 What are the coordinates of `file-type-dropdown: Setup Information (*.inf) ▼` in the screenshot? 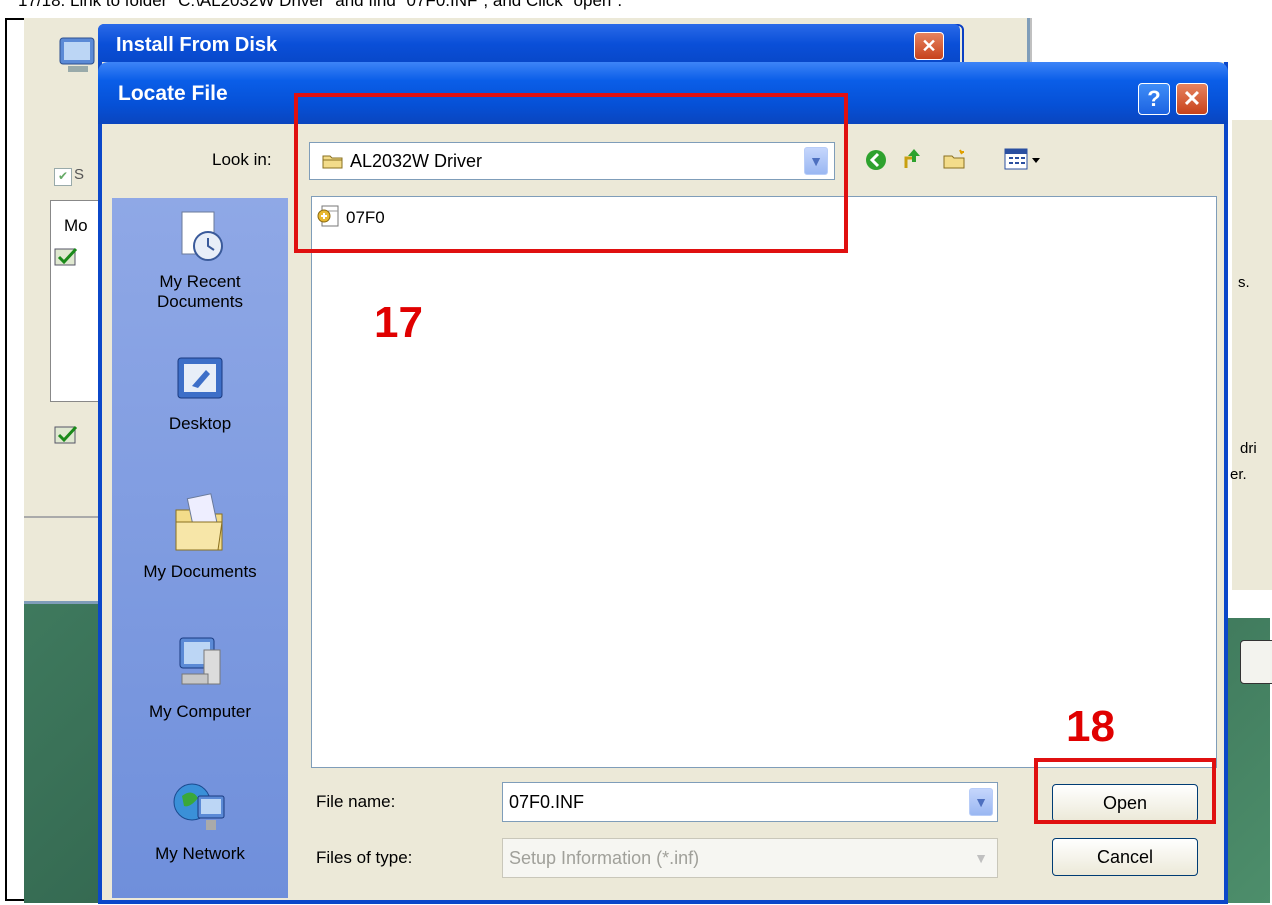 It's located at (750, 858).